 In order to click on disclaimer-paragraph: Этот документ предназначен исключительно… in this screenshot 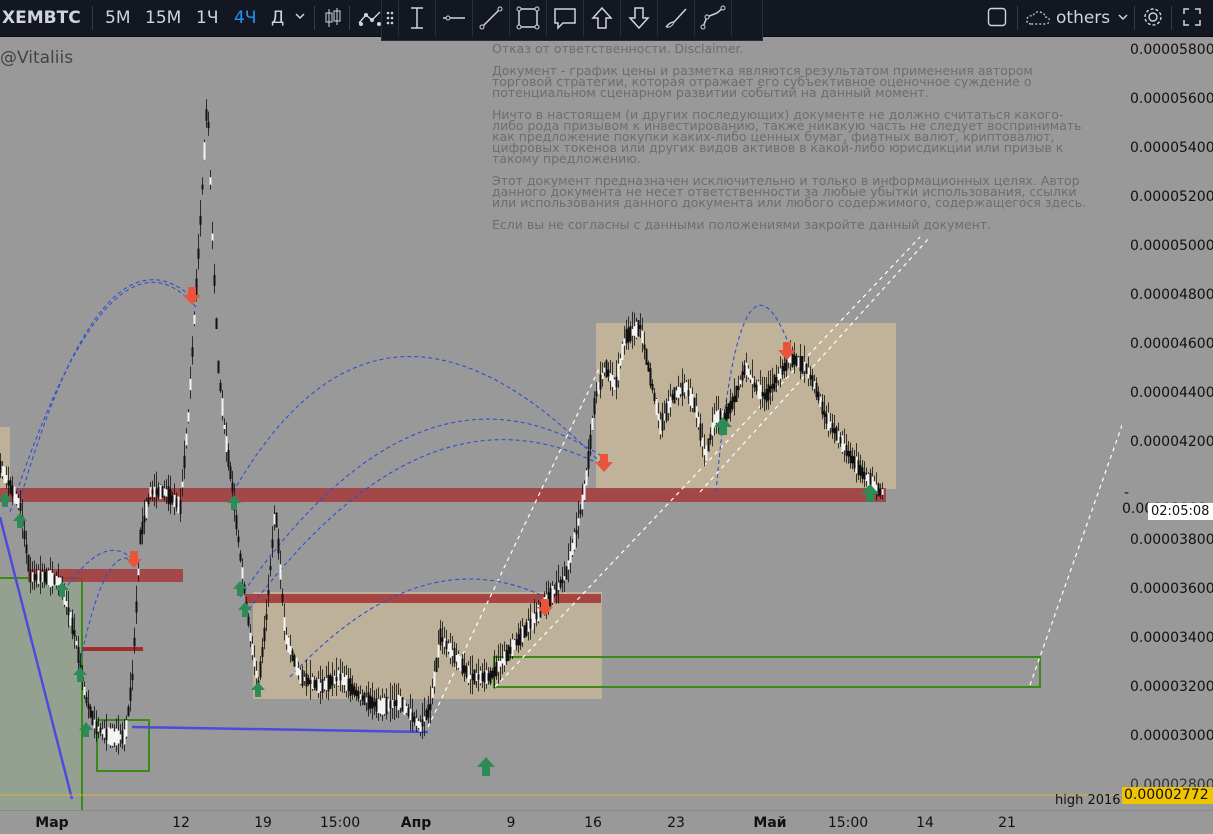, I will do `click(789, 191)`.